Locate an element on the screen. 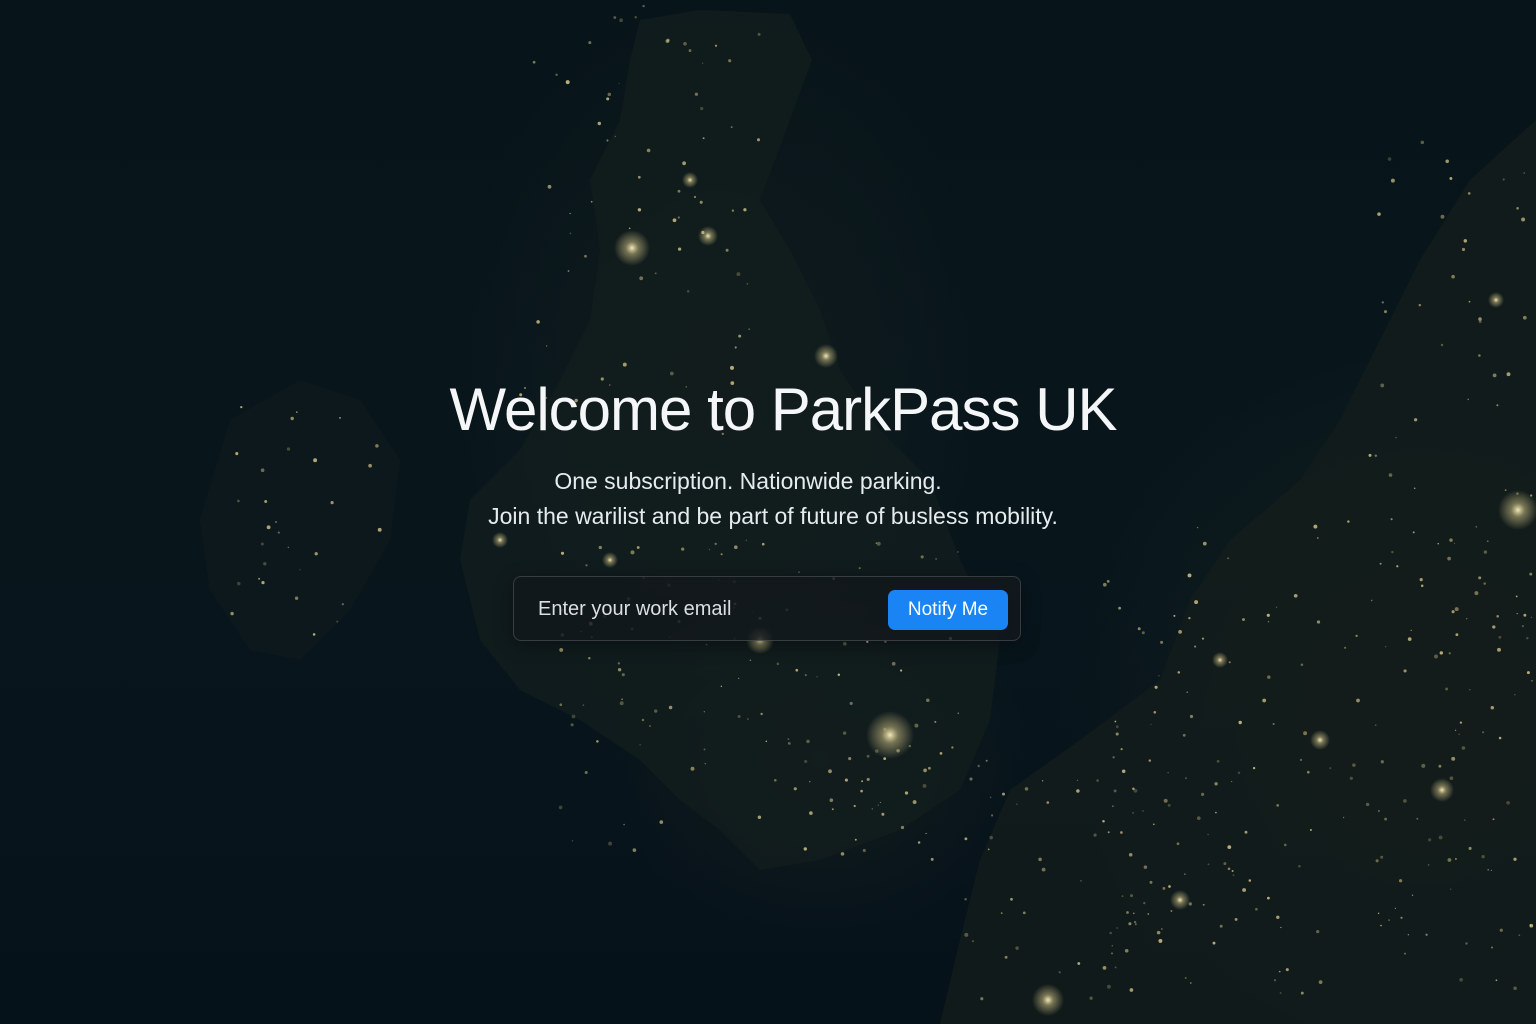 Image resolution: width=1536 pixels, height=1024 pixels. work-email-input is located at coordinates (718, 609).